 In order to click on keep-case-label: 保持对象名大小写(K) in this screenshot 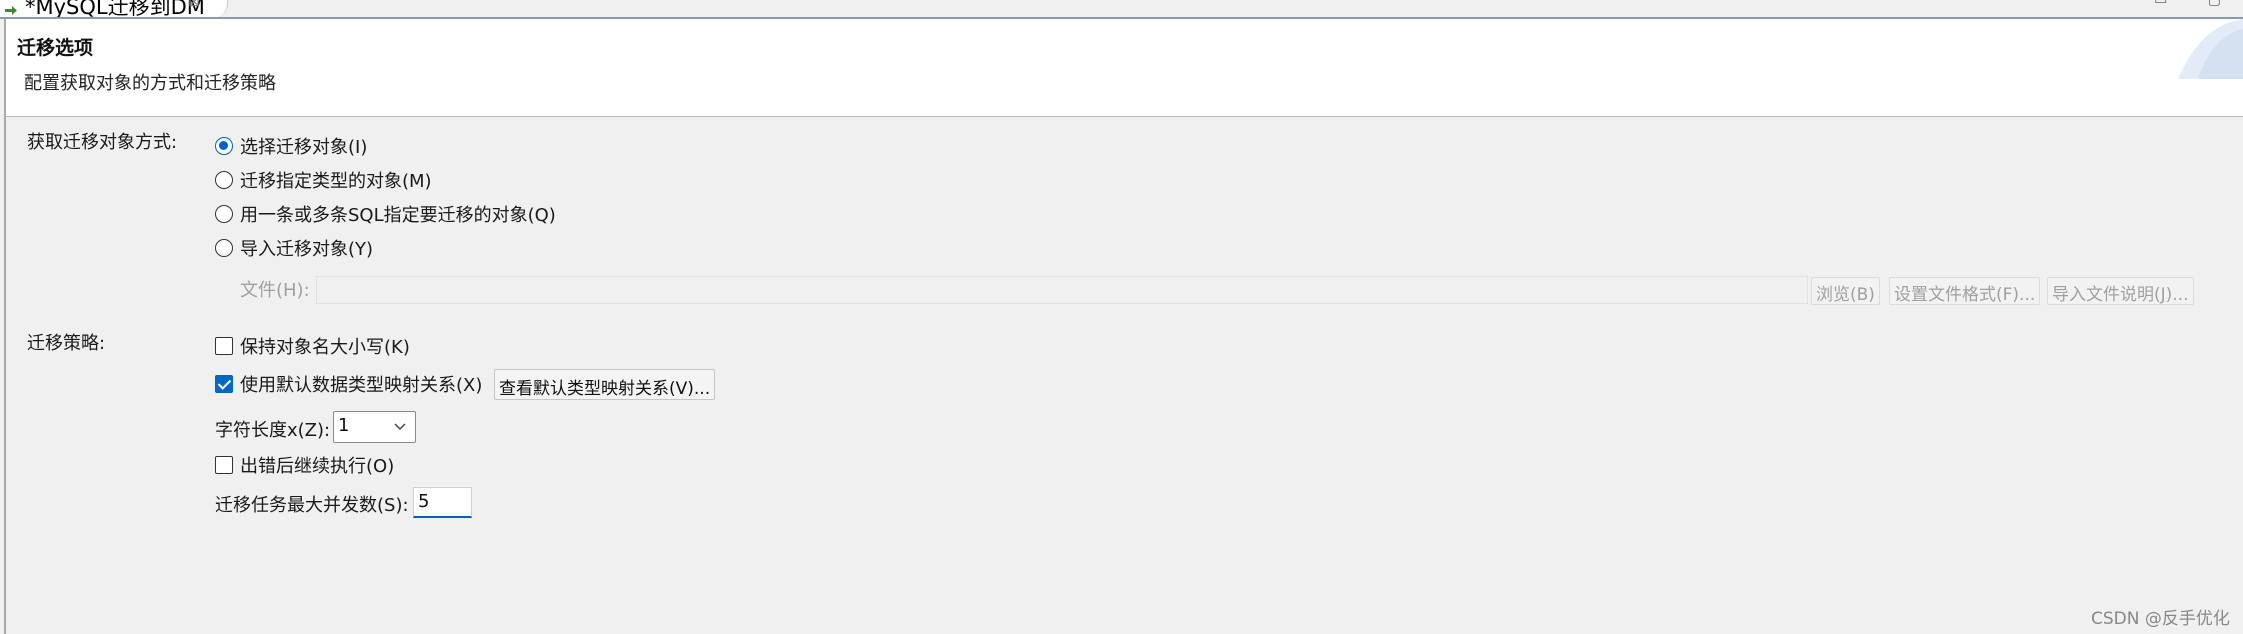, I will do `click(325, 346)`.